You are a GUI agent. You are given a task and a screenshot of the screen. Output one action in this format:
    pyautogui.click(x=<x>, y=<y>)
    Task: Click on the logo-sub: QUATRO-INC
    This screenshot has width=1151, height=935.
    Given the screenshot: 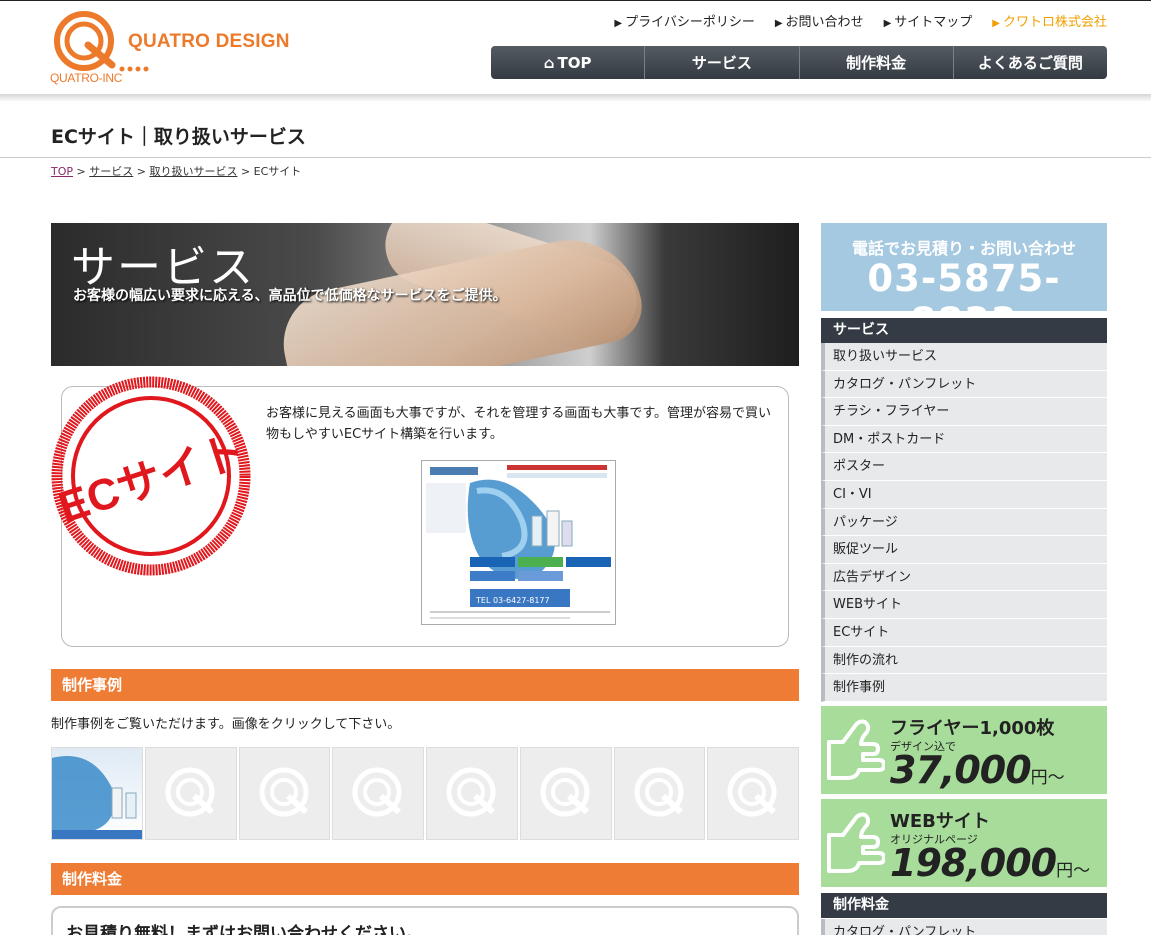 What is the action you would take?
    pyautogui.click(x=86, y=78)
    